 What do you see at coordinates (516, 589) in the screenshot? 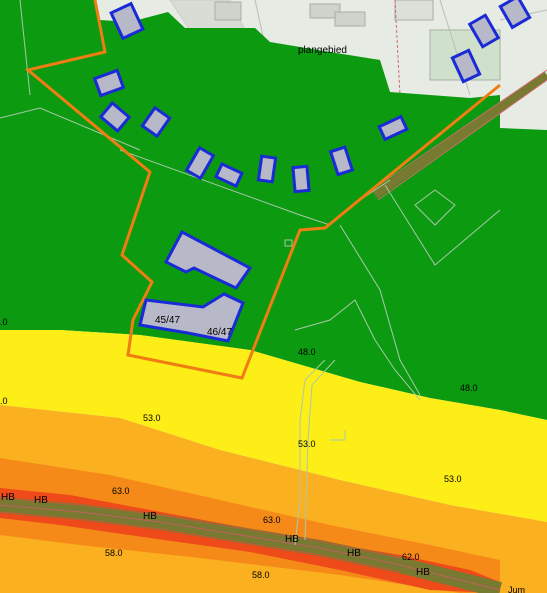
I see `edge-label: Jum` at bounding box center [516, 589].